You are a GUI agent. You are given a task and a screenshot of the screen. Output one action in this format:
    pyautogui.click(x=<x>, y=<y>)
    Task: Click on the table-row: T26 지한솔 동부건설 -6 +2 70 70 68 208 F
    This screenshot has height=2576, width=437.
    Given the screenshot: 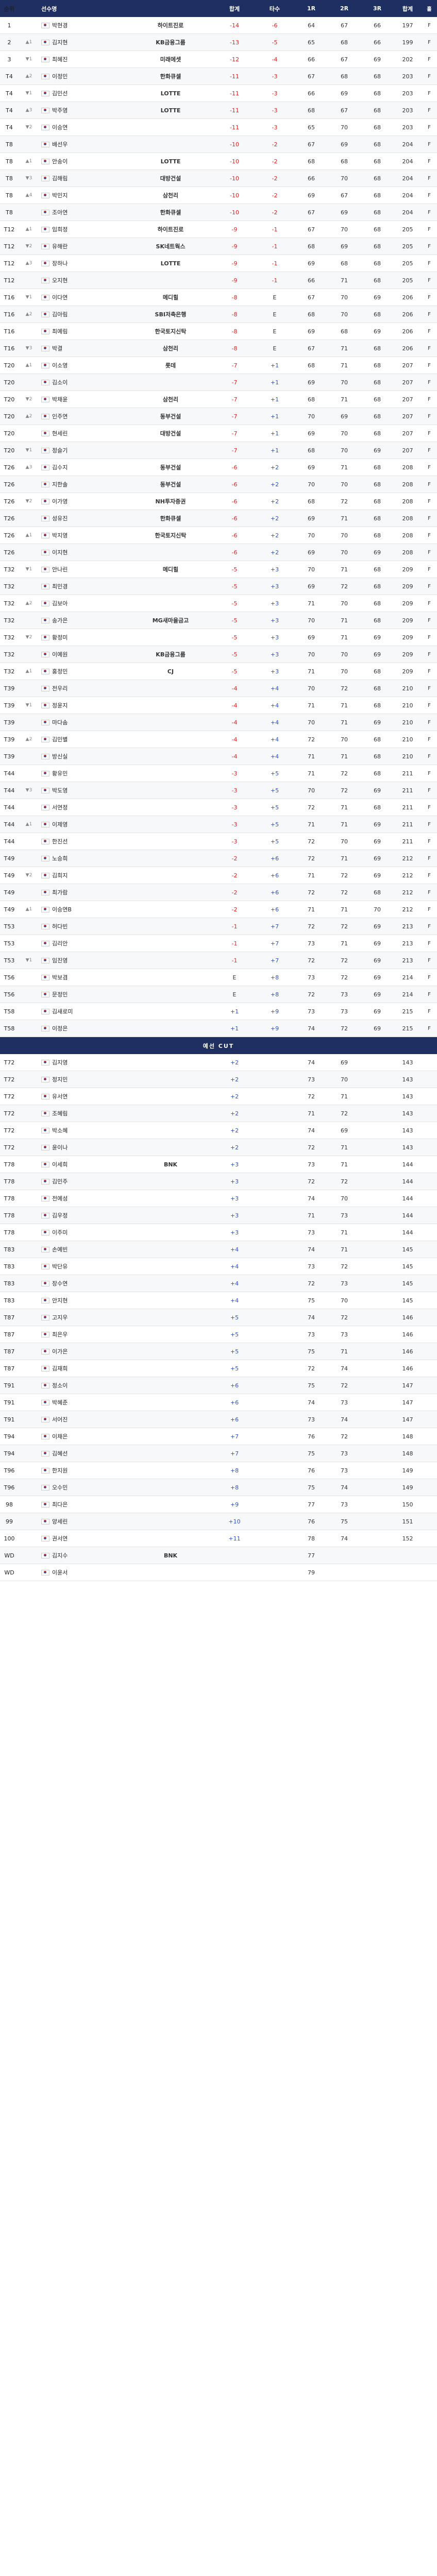 What is the action you would take?
    pyautogui.click(x=218, y=485)
    